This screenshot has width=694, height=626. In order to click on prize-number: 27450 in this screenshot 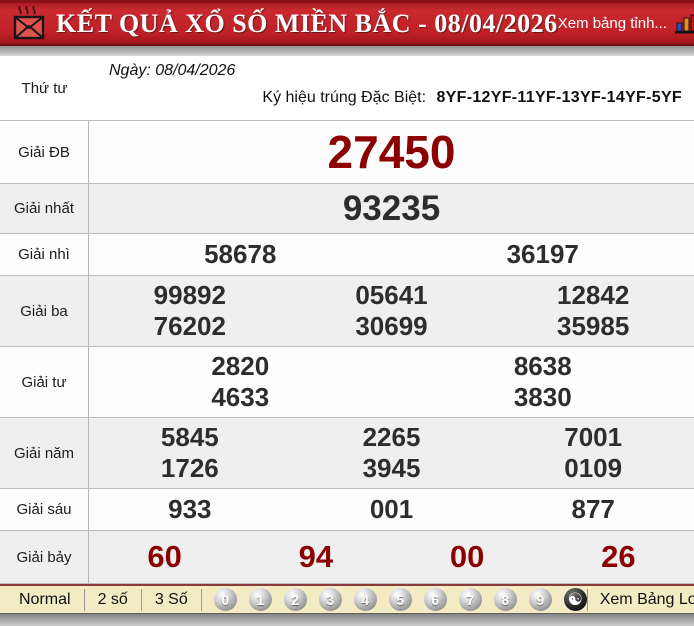, I will do `click(391, 152)`.